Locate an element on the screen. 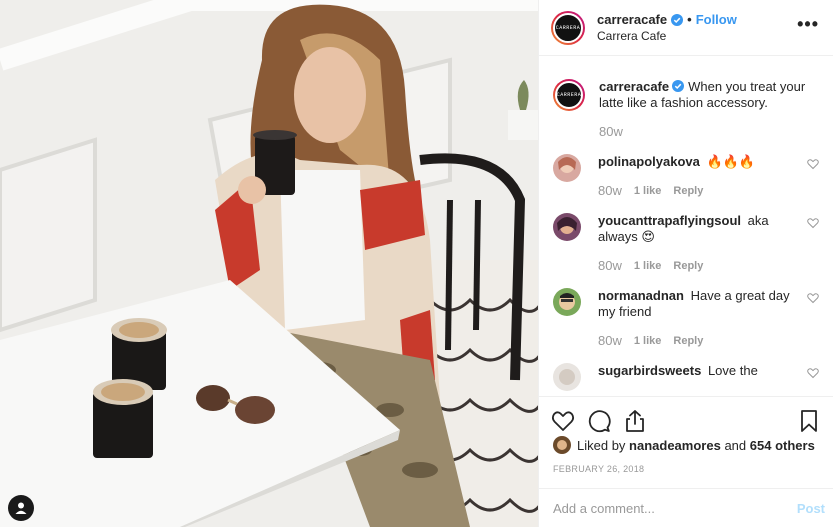  comment-username: sugarbirdsweets is located at coordinates (649, 370).